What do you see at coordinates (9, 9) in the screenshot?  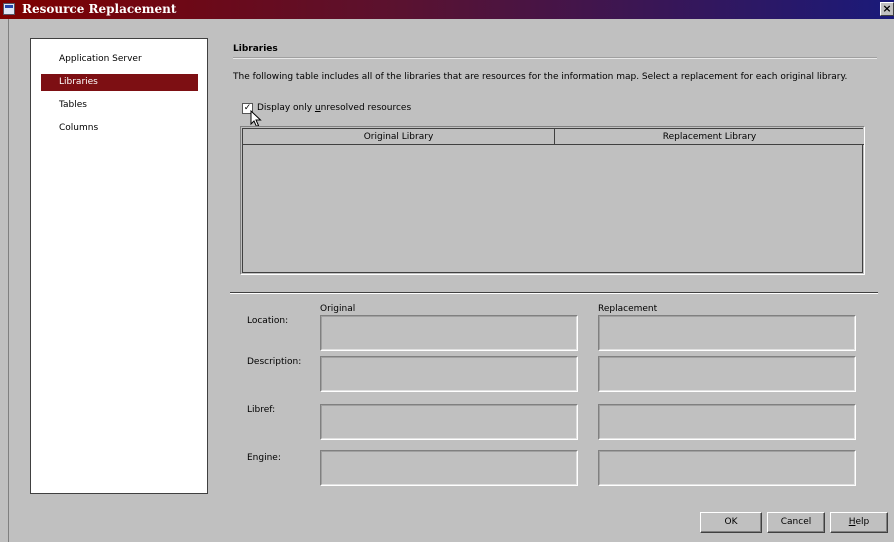 I see `window-icon` at bounding box center [9, 9].